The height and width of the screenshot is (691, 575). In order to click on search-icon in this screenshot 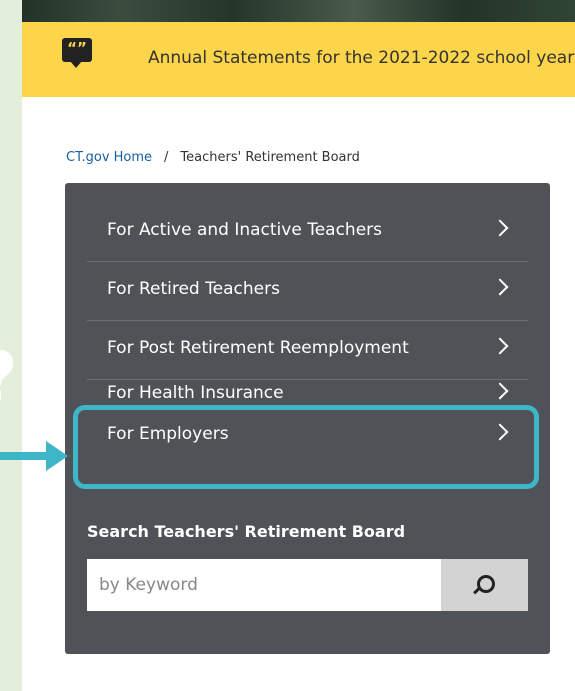, I will do `click(486, 584)`.